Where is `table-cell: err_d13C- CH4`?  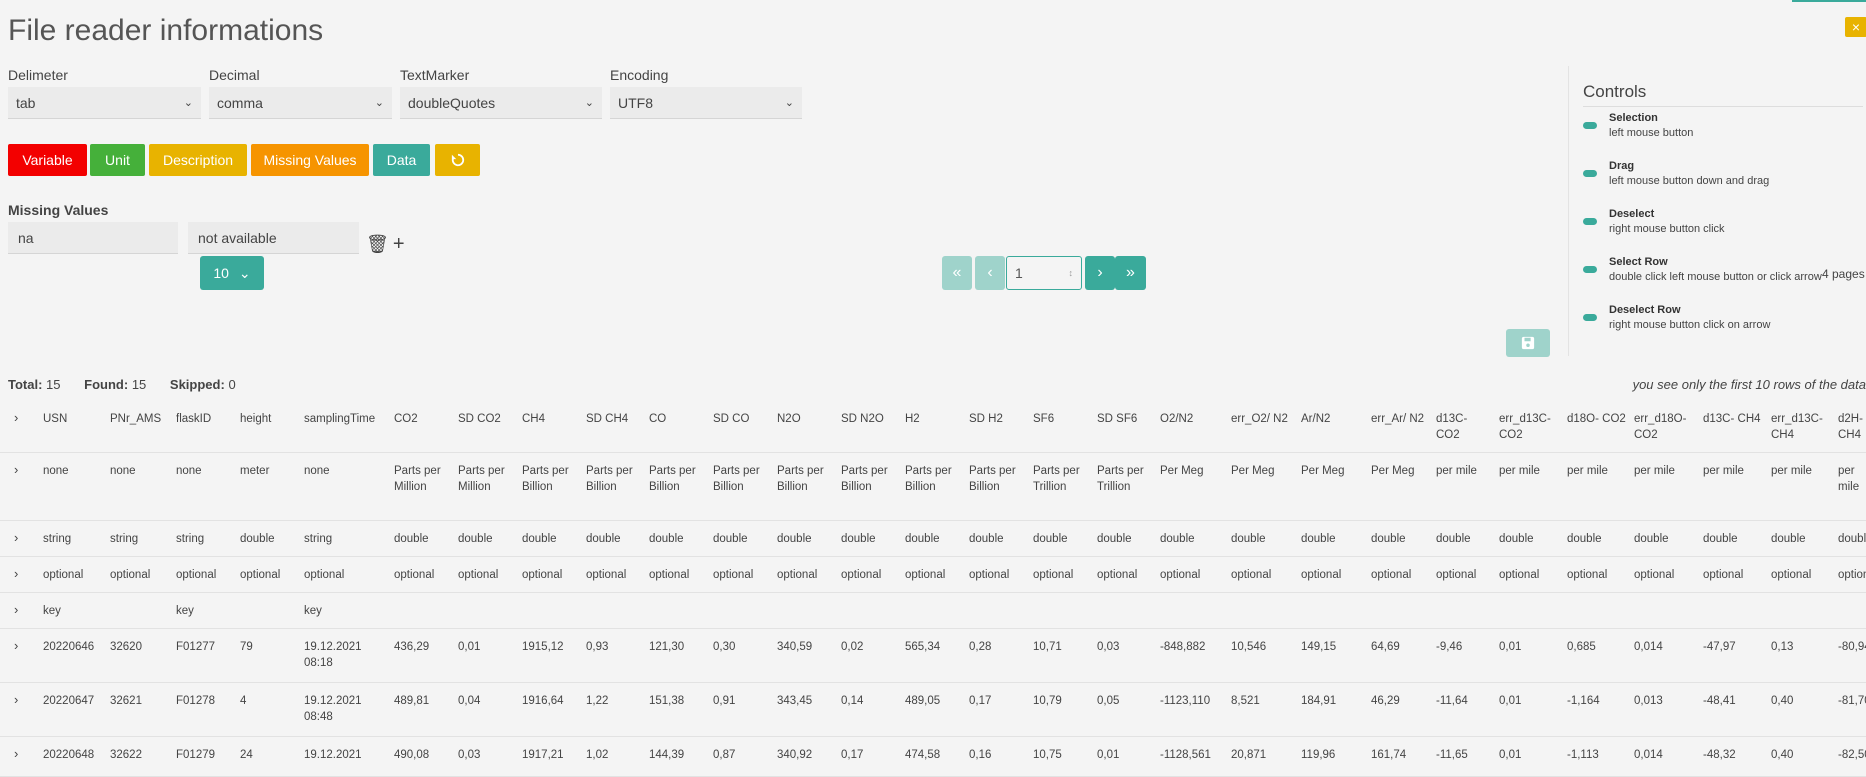
table-cell: err_d13C- CH4 is located at coordinates (1803, 427).